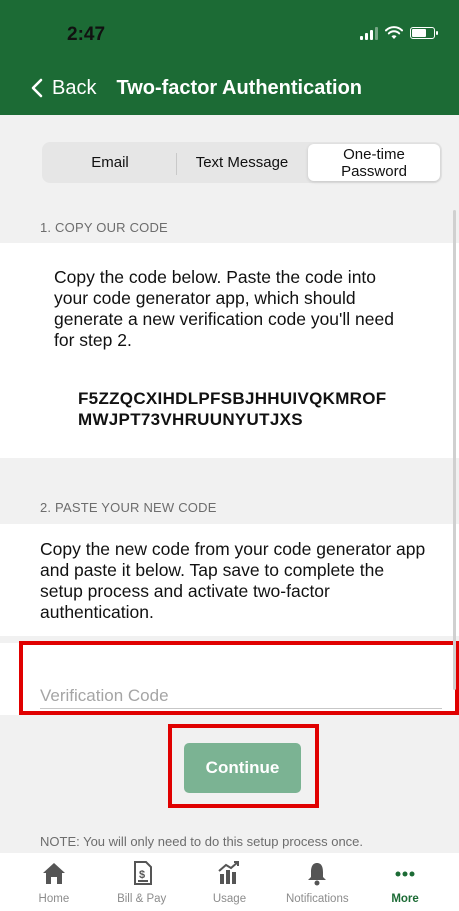 This screenshot has width=459, height=911. What do you see at coordinates (232, 398) in the screenshot?
I see `secret-code-line-1: F5ZZQCXIHDLPFSBJHHUIVQKMROF` at bounding box center [232, 398].